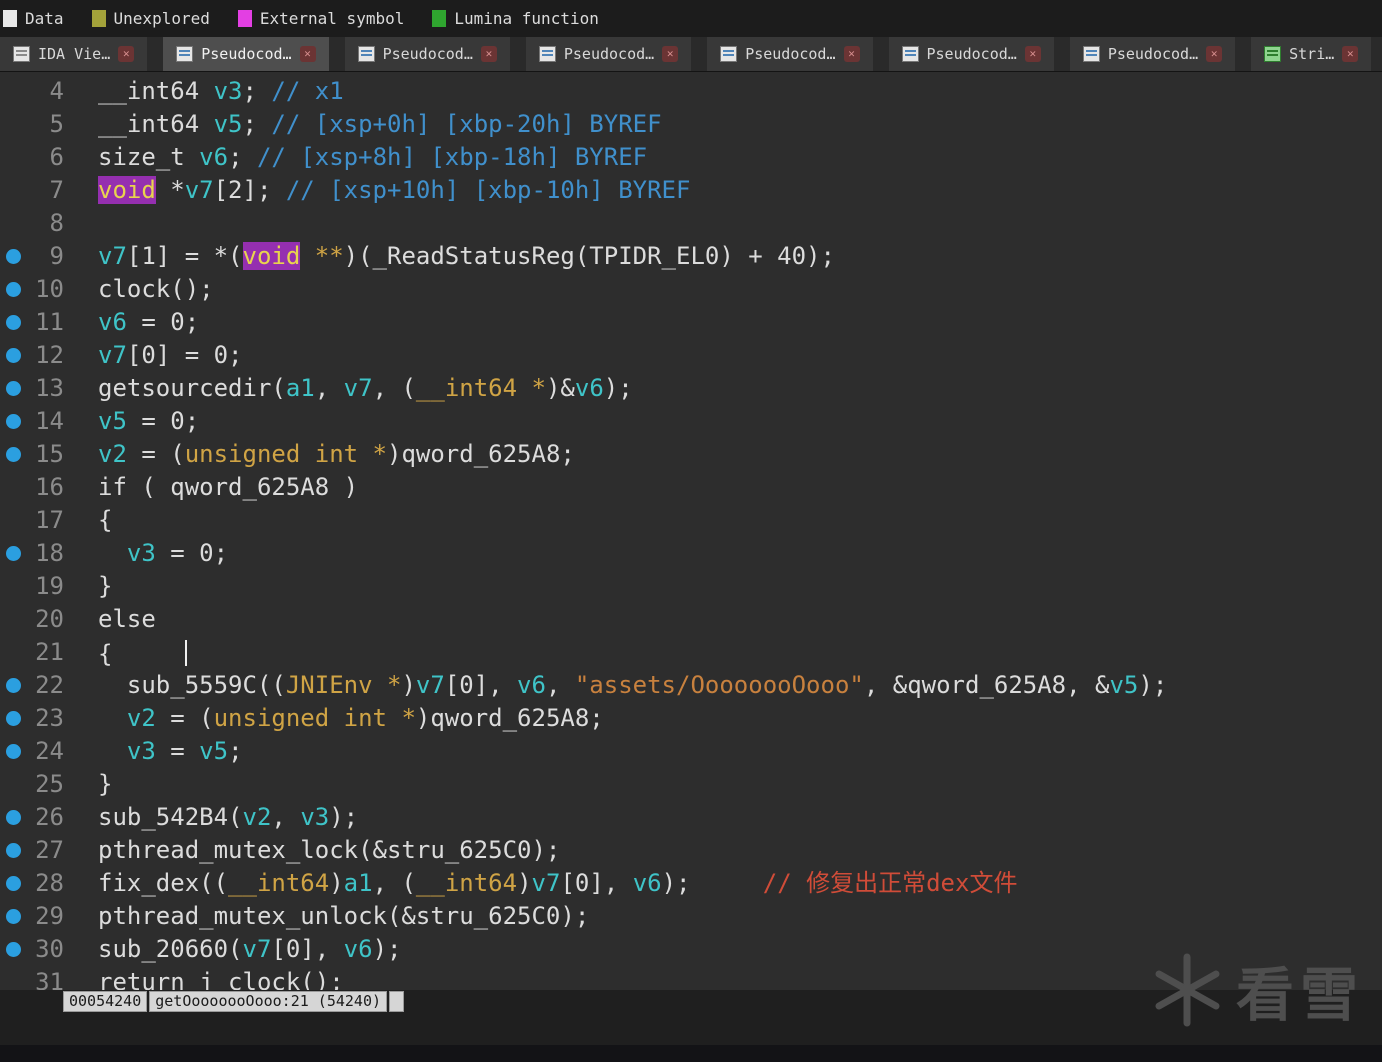 Image resolution: width=1382 pixels, height=1062 pixels. I want to click on code-text: __int64 v5; // [xsp+0h] [xbp-20h] BYREF, so click(363, 124).